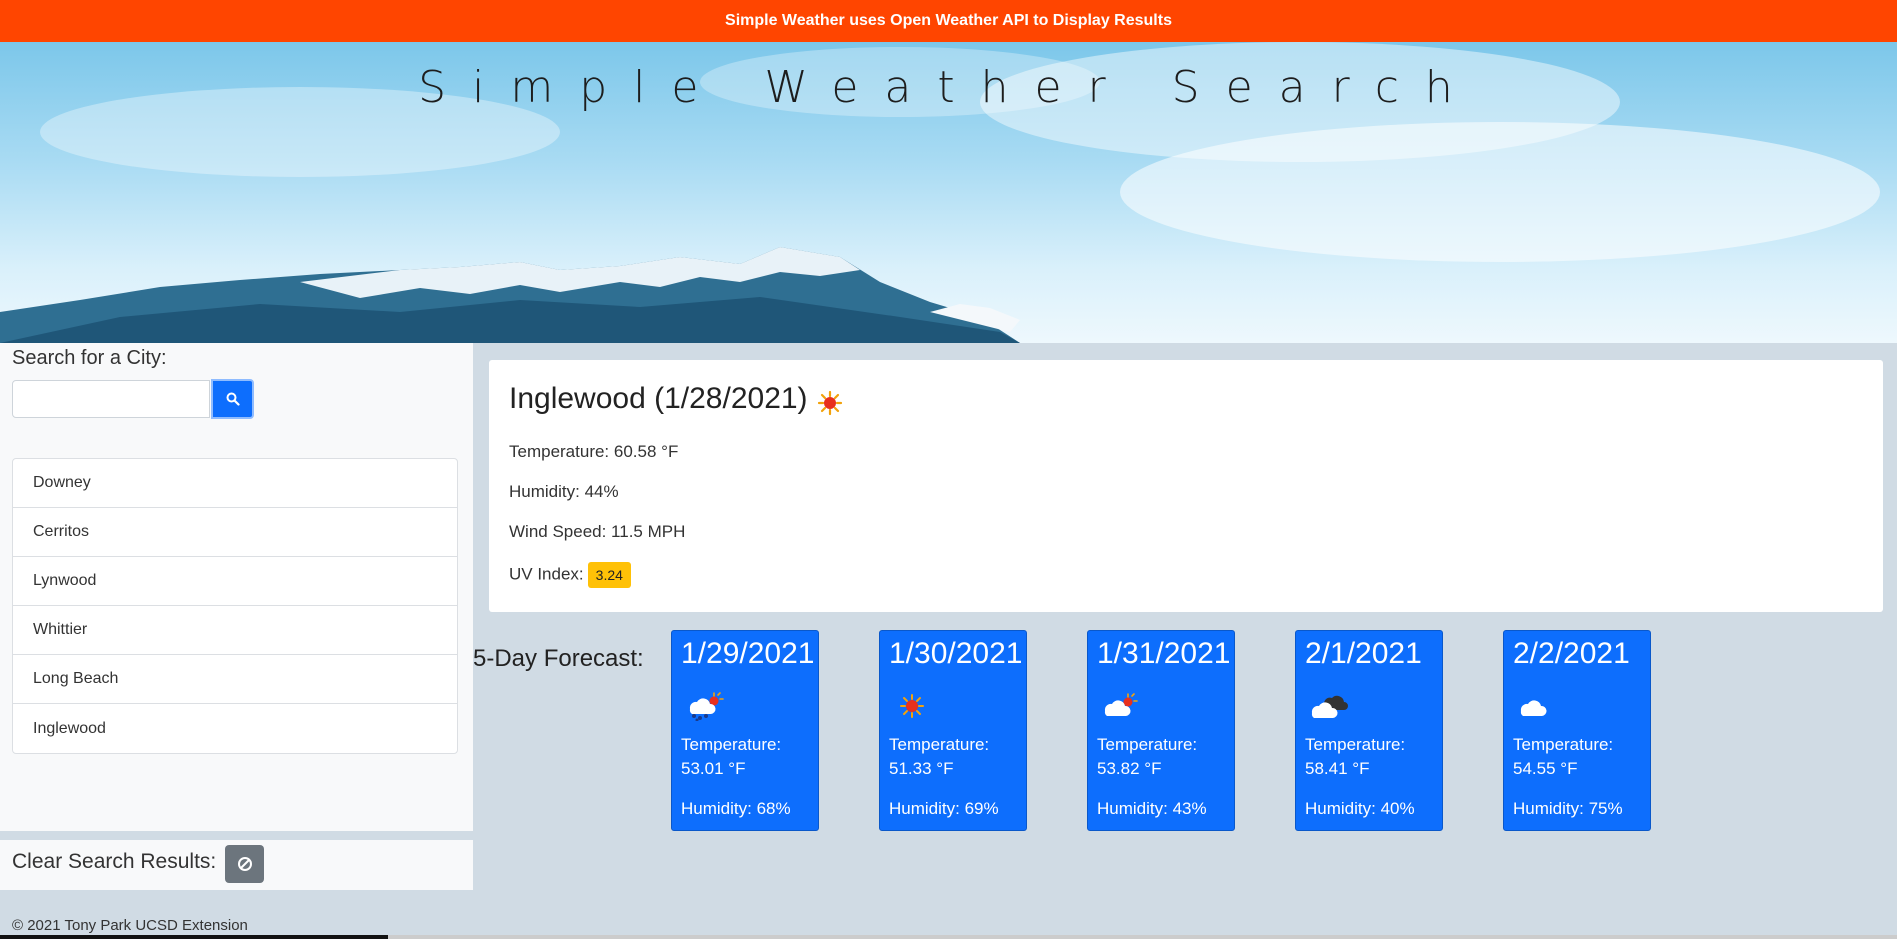  I want to click on cloud-sun-icon, so click(1120, 708).